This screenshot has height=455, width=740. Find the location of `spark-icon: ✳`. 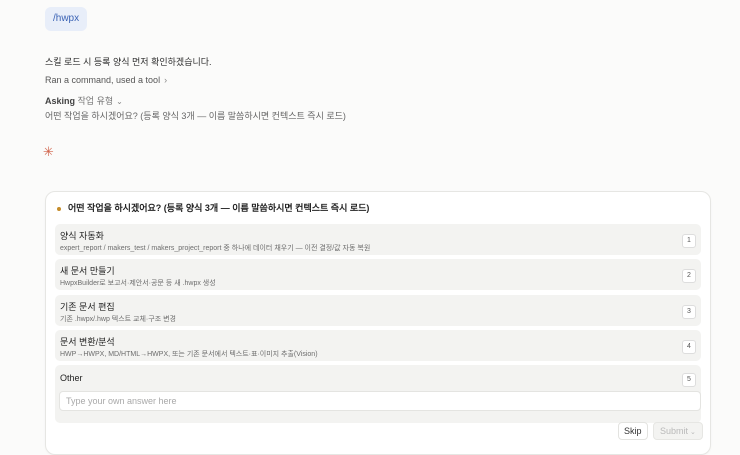

spark-icon: ✳ is located at coordinates (48, 151).